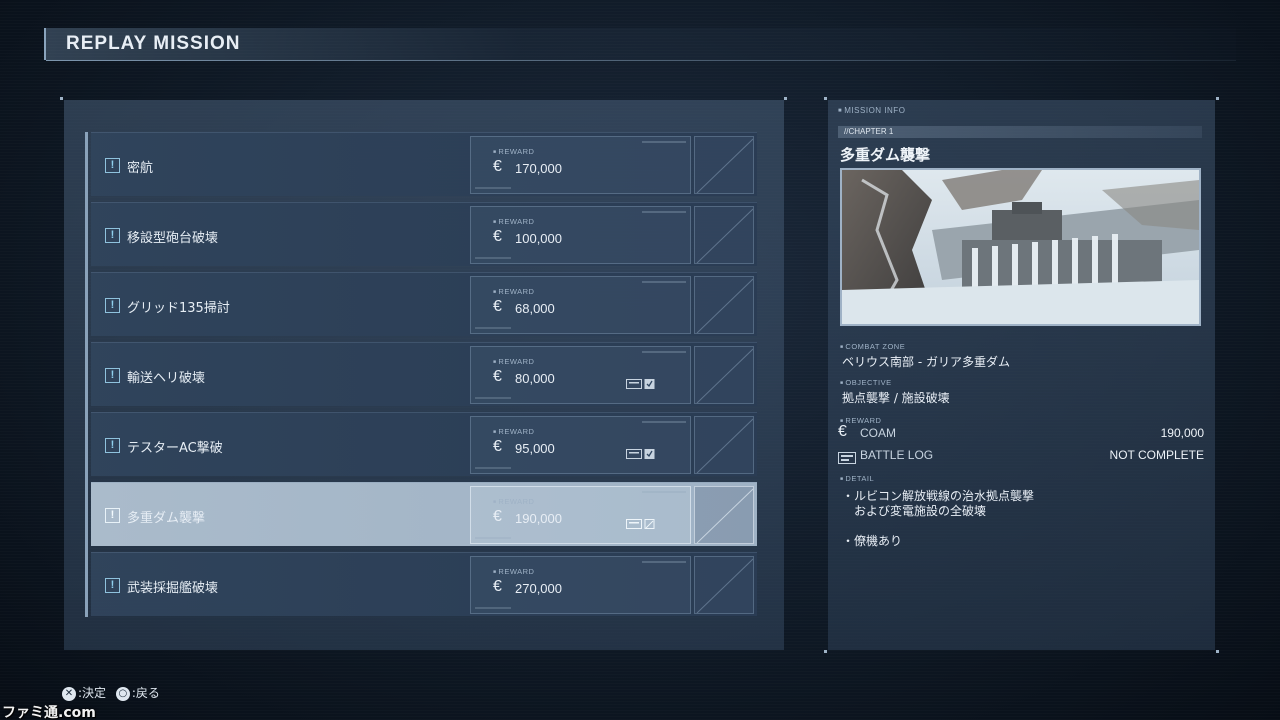 This screenshot has width=1280, height=720. Describe the element at coordinates (640, 44) in the screenshot. I see `title-bar: REPLAY MISSION` at that location.